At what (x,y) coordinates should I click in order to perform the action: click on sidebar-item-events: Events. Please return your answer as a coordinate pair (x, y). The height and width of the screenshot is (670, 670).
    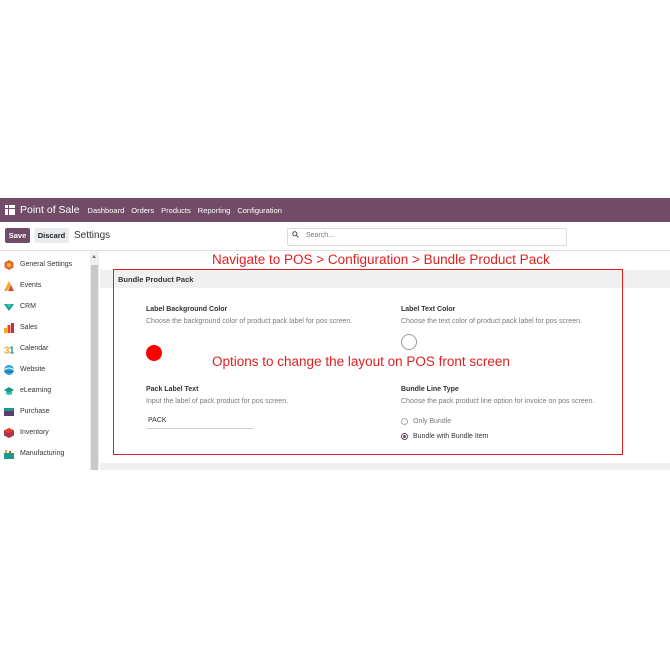
    Looking at the image, I should click on (44, 286).